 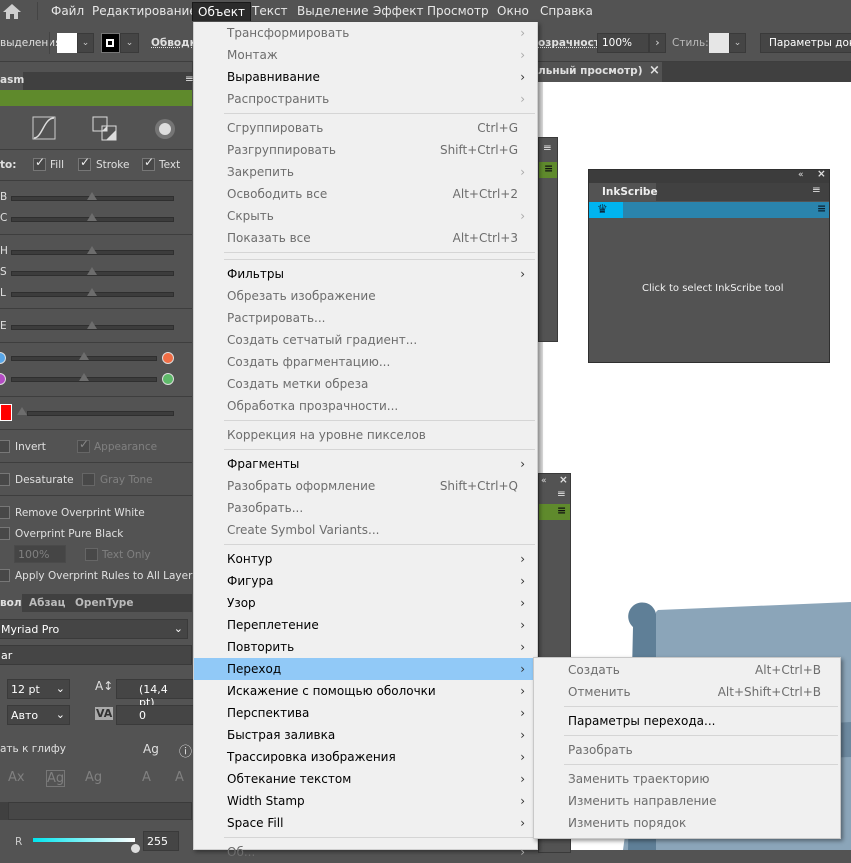 I want to click on menu-5: Эффект, so click(x=398, y=11).